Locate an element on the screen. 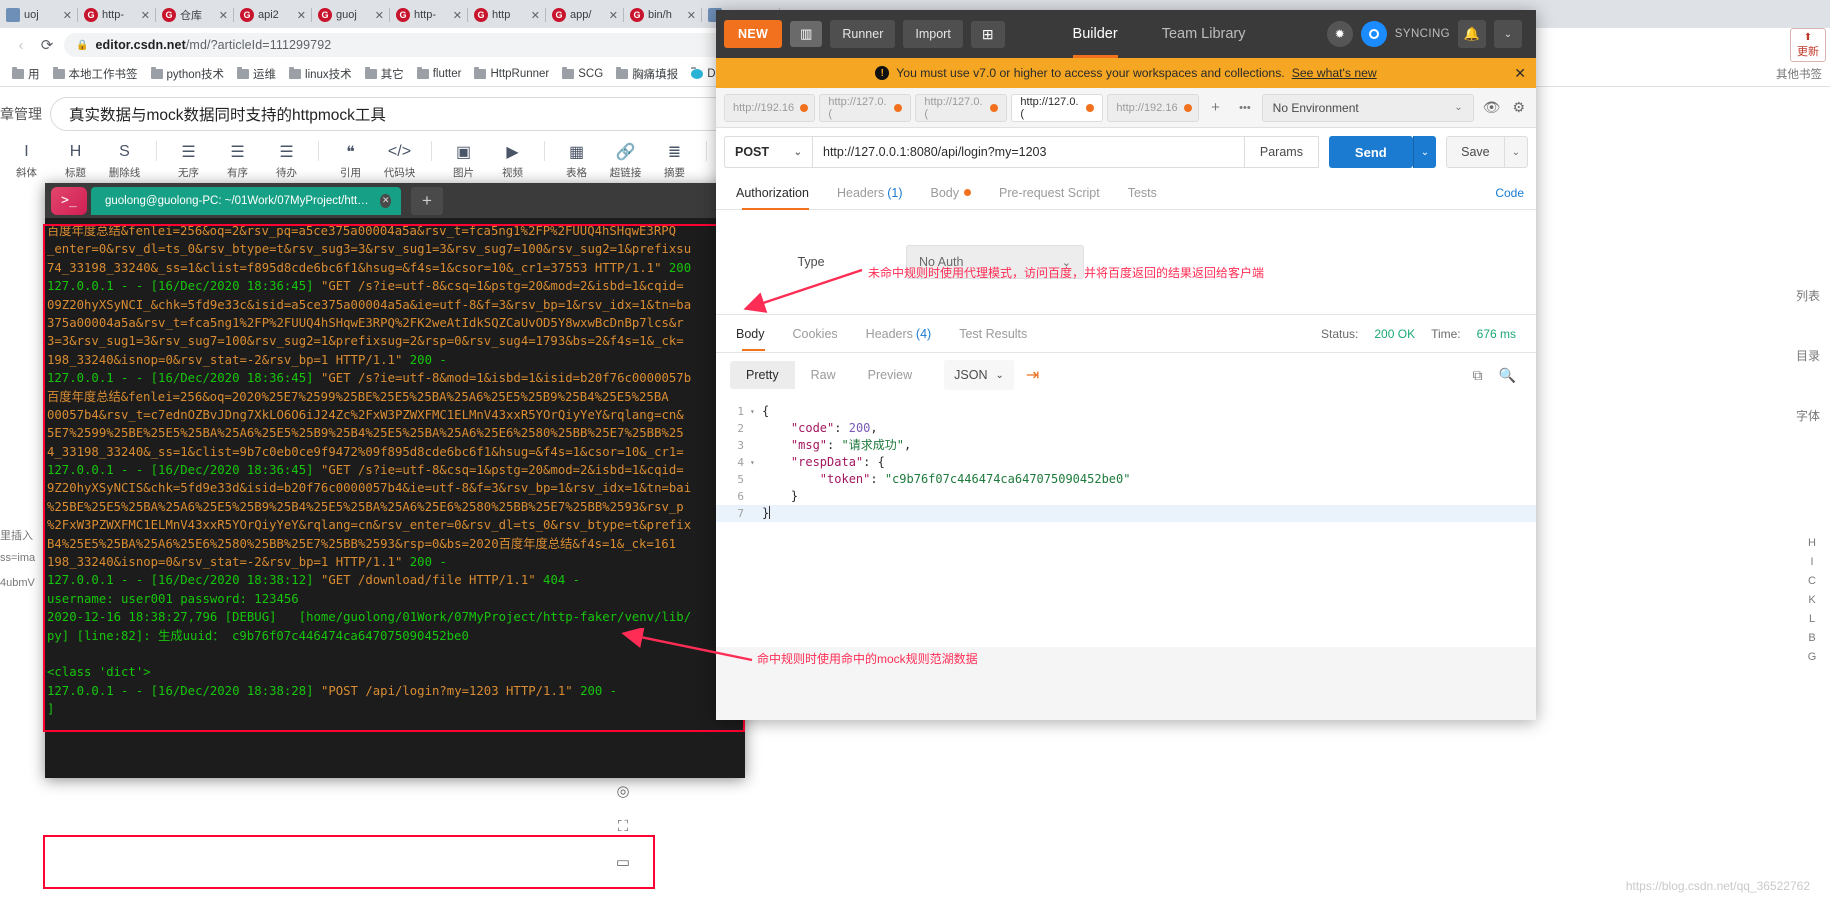  response-tab-test-results: Test Results is located at coordinates (993, 334).